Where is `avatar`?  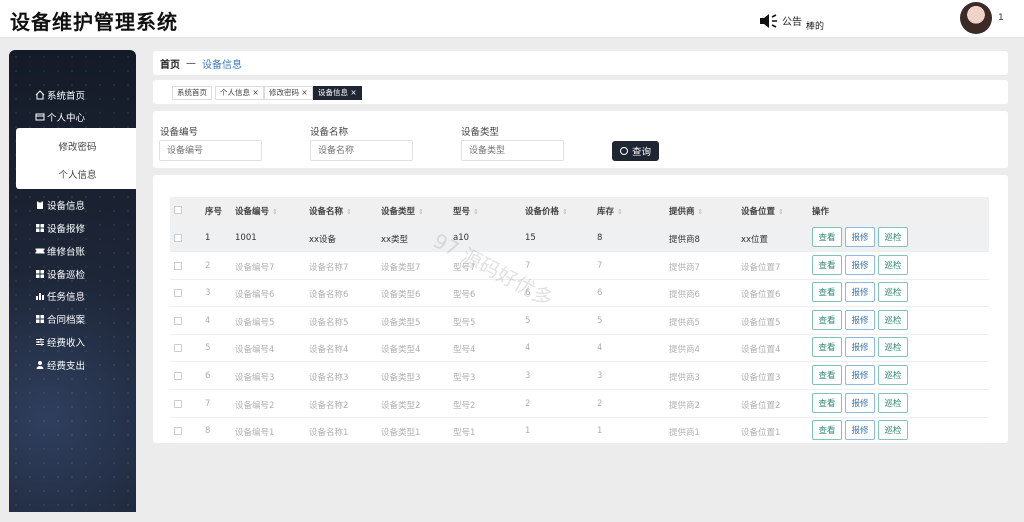
avatar is located at coordinates (976, 18).